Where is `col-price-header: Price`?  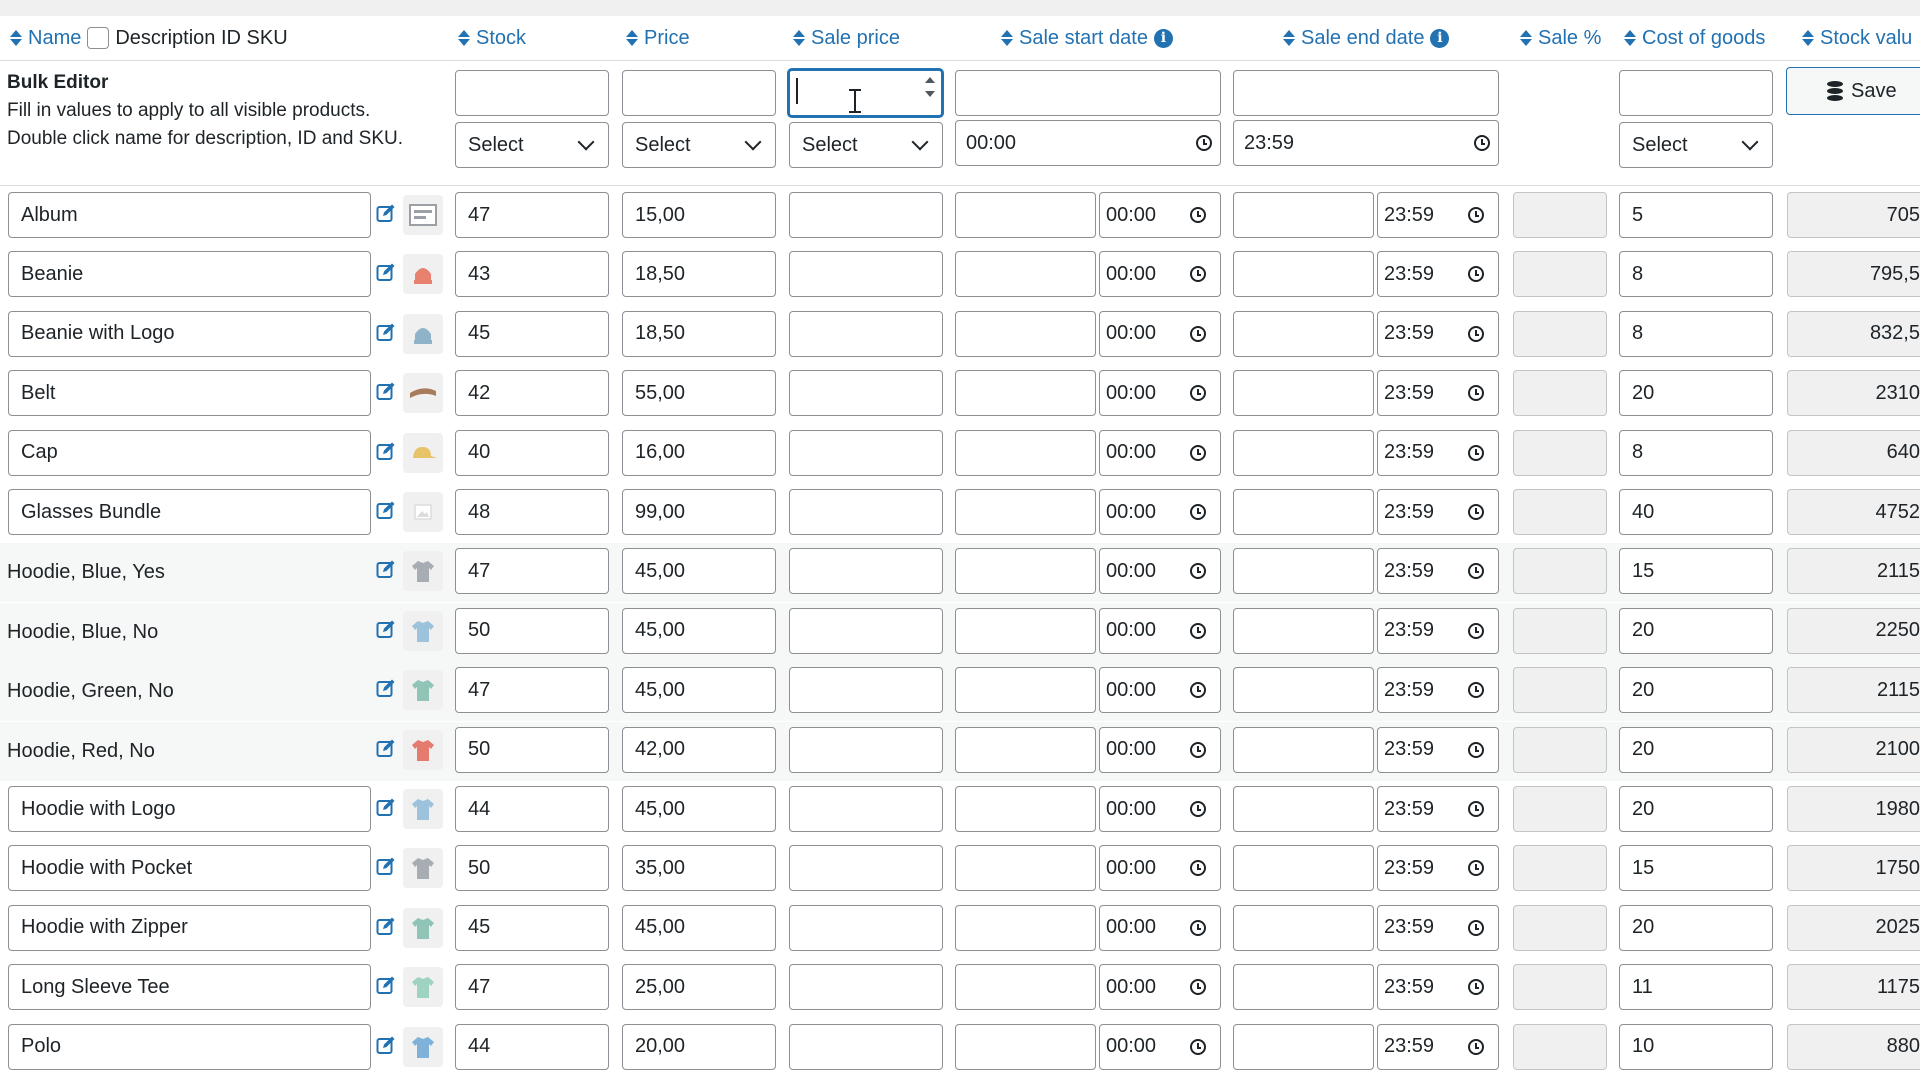 col-price-header: Price is located at coordinates (658, 38).